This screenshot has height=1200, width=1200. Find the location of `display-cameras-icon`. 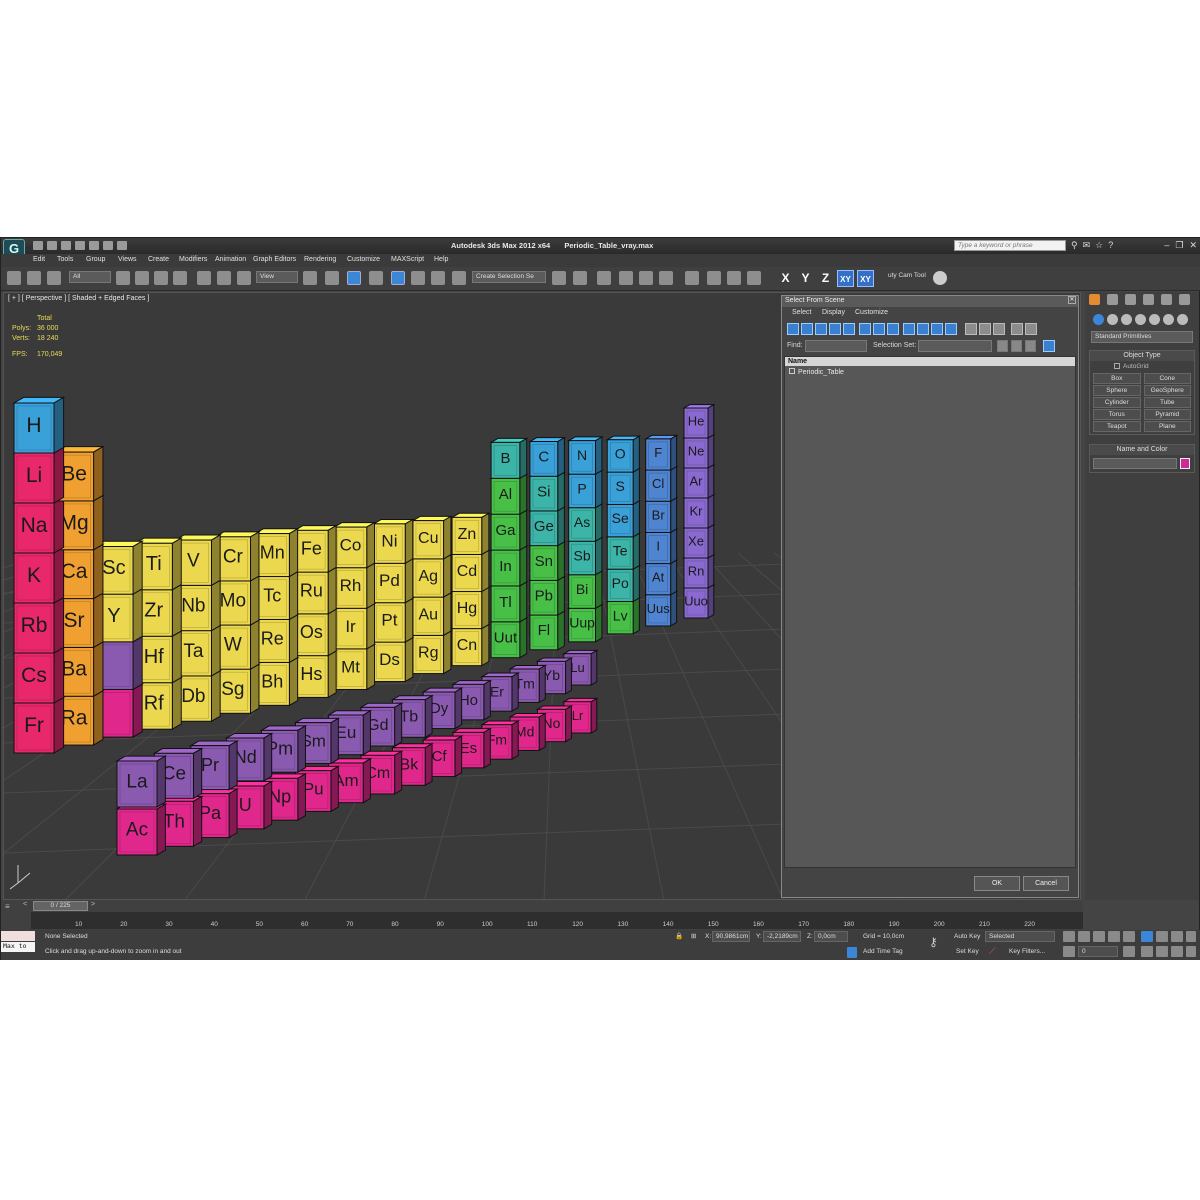

display-cameras-icon is located at coordinates (835, 329).